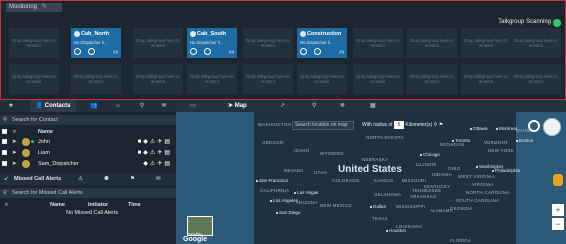 Image resolution: width=566 pixels, height=244 pixels. I want to click on missed-call-search-input: ⚲ Search for Missed Call Alerts, so click(88, 193).